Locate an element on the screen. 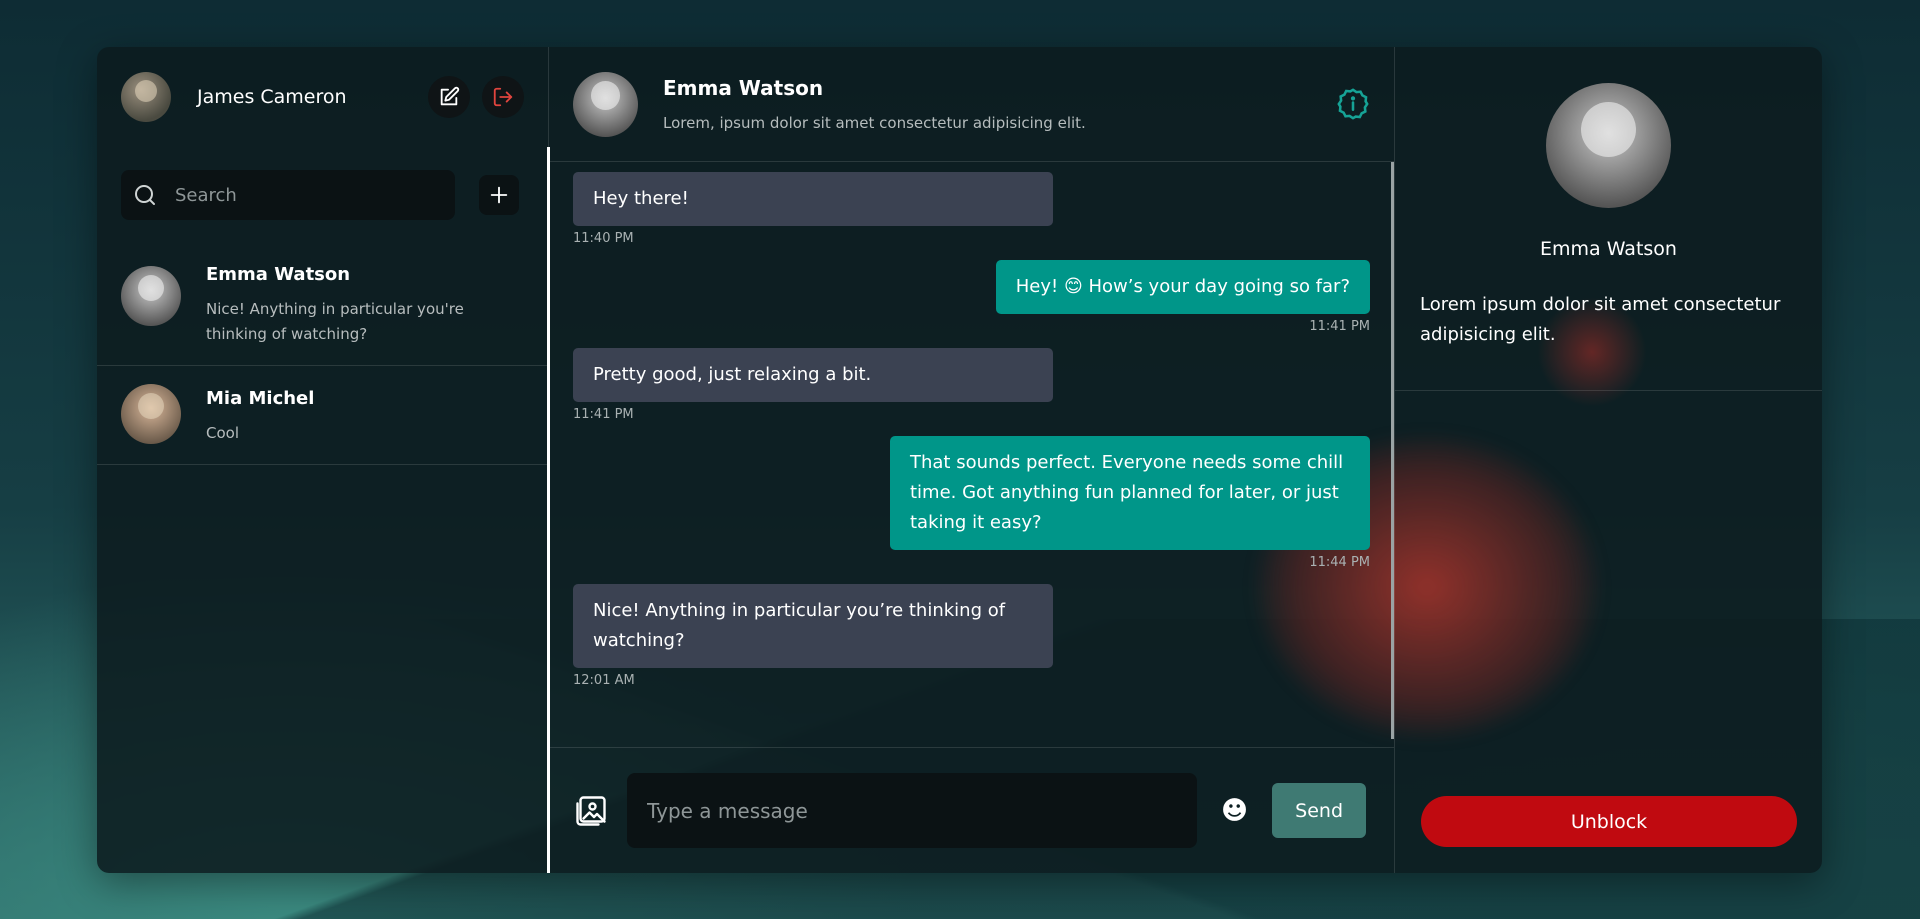  logout-icon is located at coordinates (503, 97).